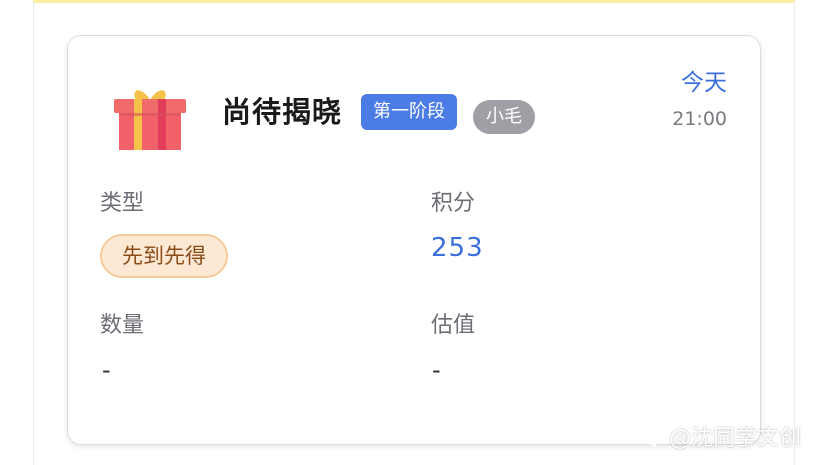 The height and width of the screenshot is (465, 828). What do you see at coordinates (282, 112) in the screenshot?
I see `card-title: 尚待揭晓` at bounding box center [282, 112].